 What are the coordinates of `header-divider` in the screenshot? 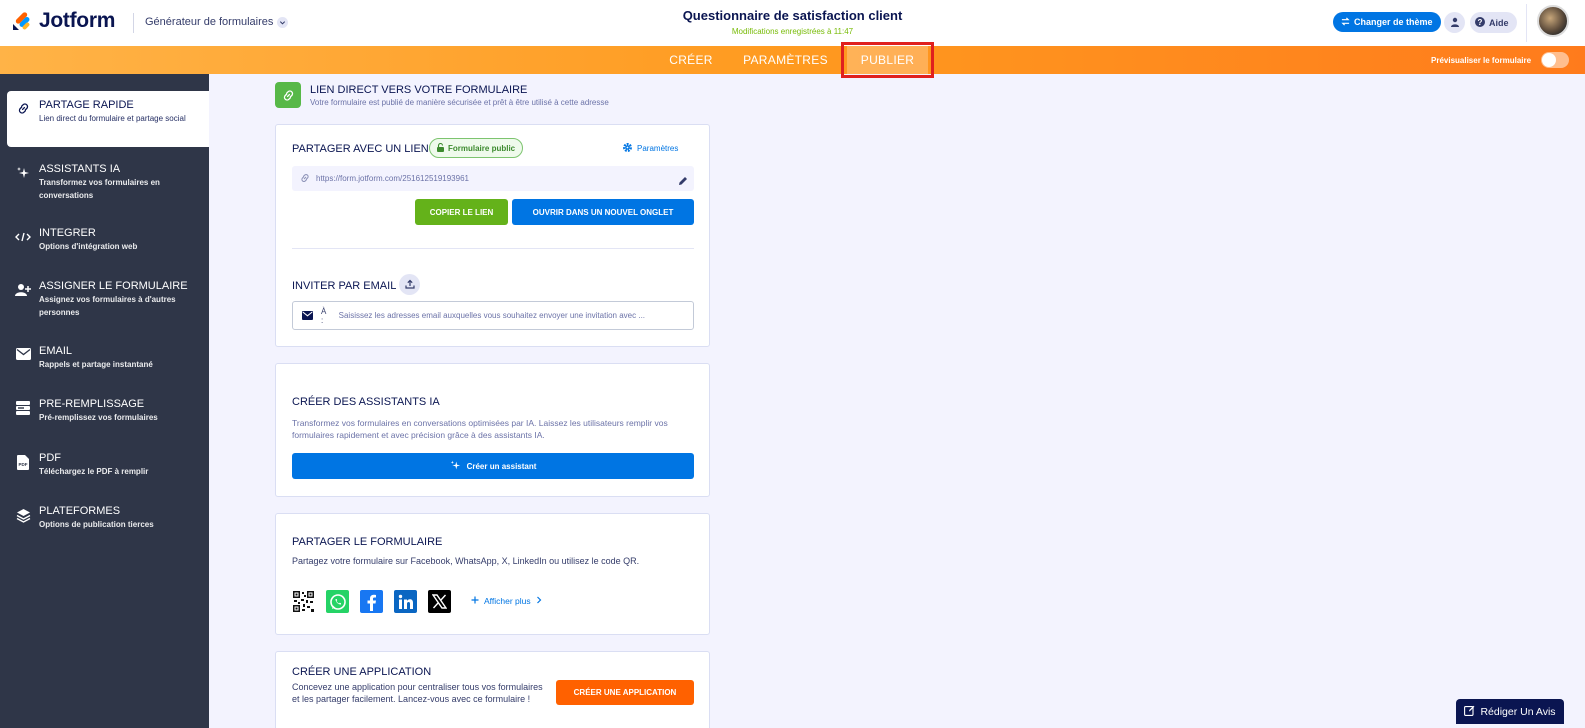 It's located at (133, 23).